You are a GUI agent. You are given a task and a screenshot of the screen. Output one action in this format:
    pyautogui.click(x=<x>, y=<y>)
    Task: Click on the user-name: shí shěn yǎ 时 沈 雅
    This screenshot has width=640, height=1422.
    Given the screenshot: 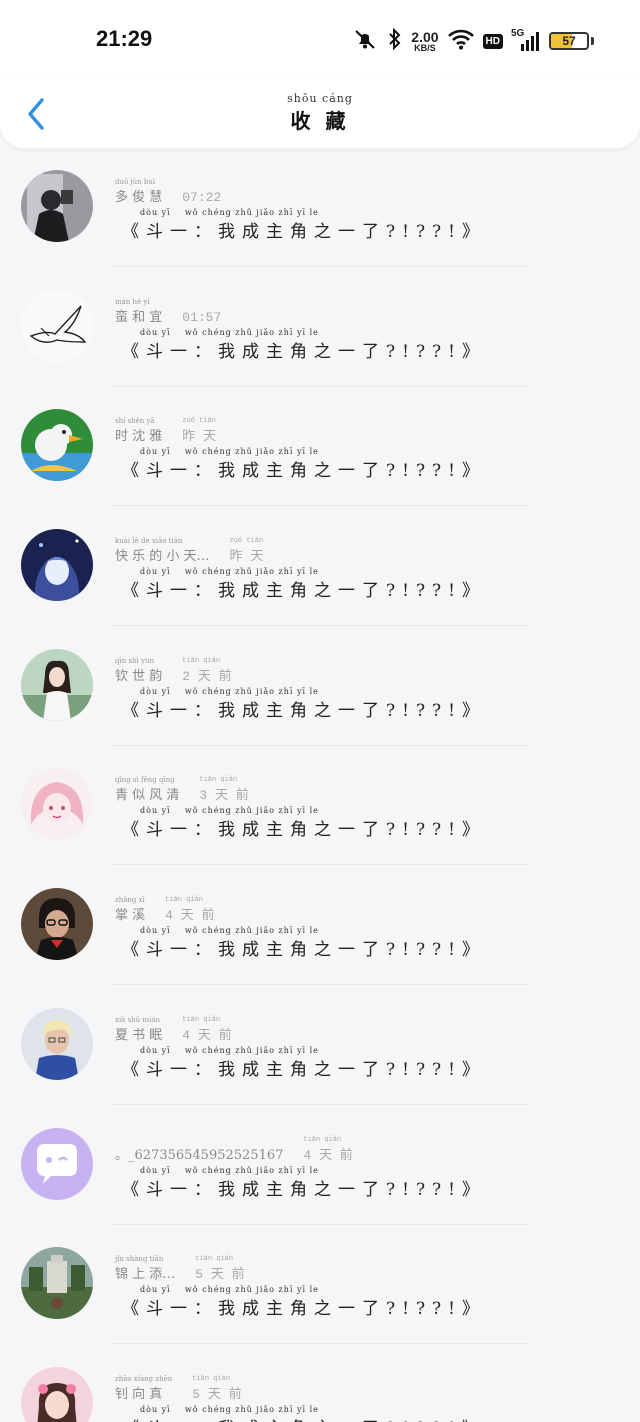 What is the action you would take?
    pyautogui.click(x=138, y=430)
    